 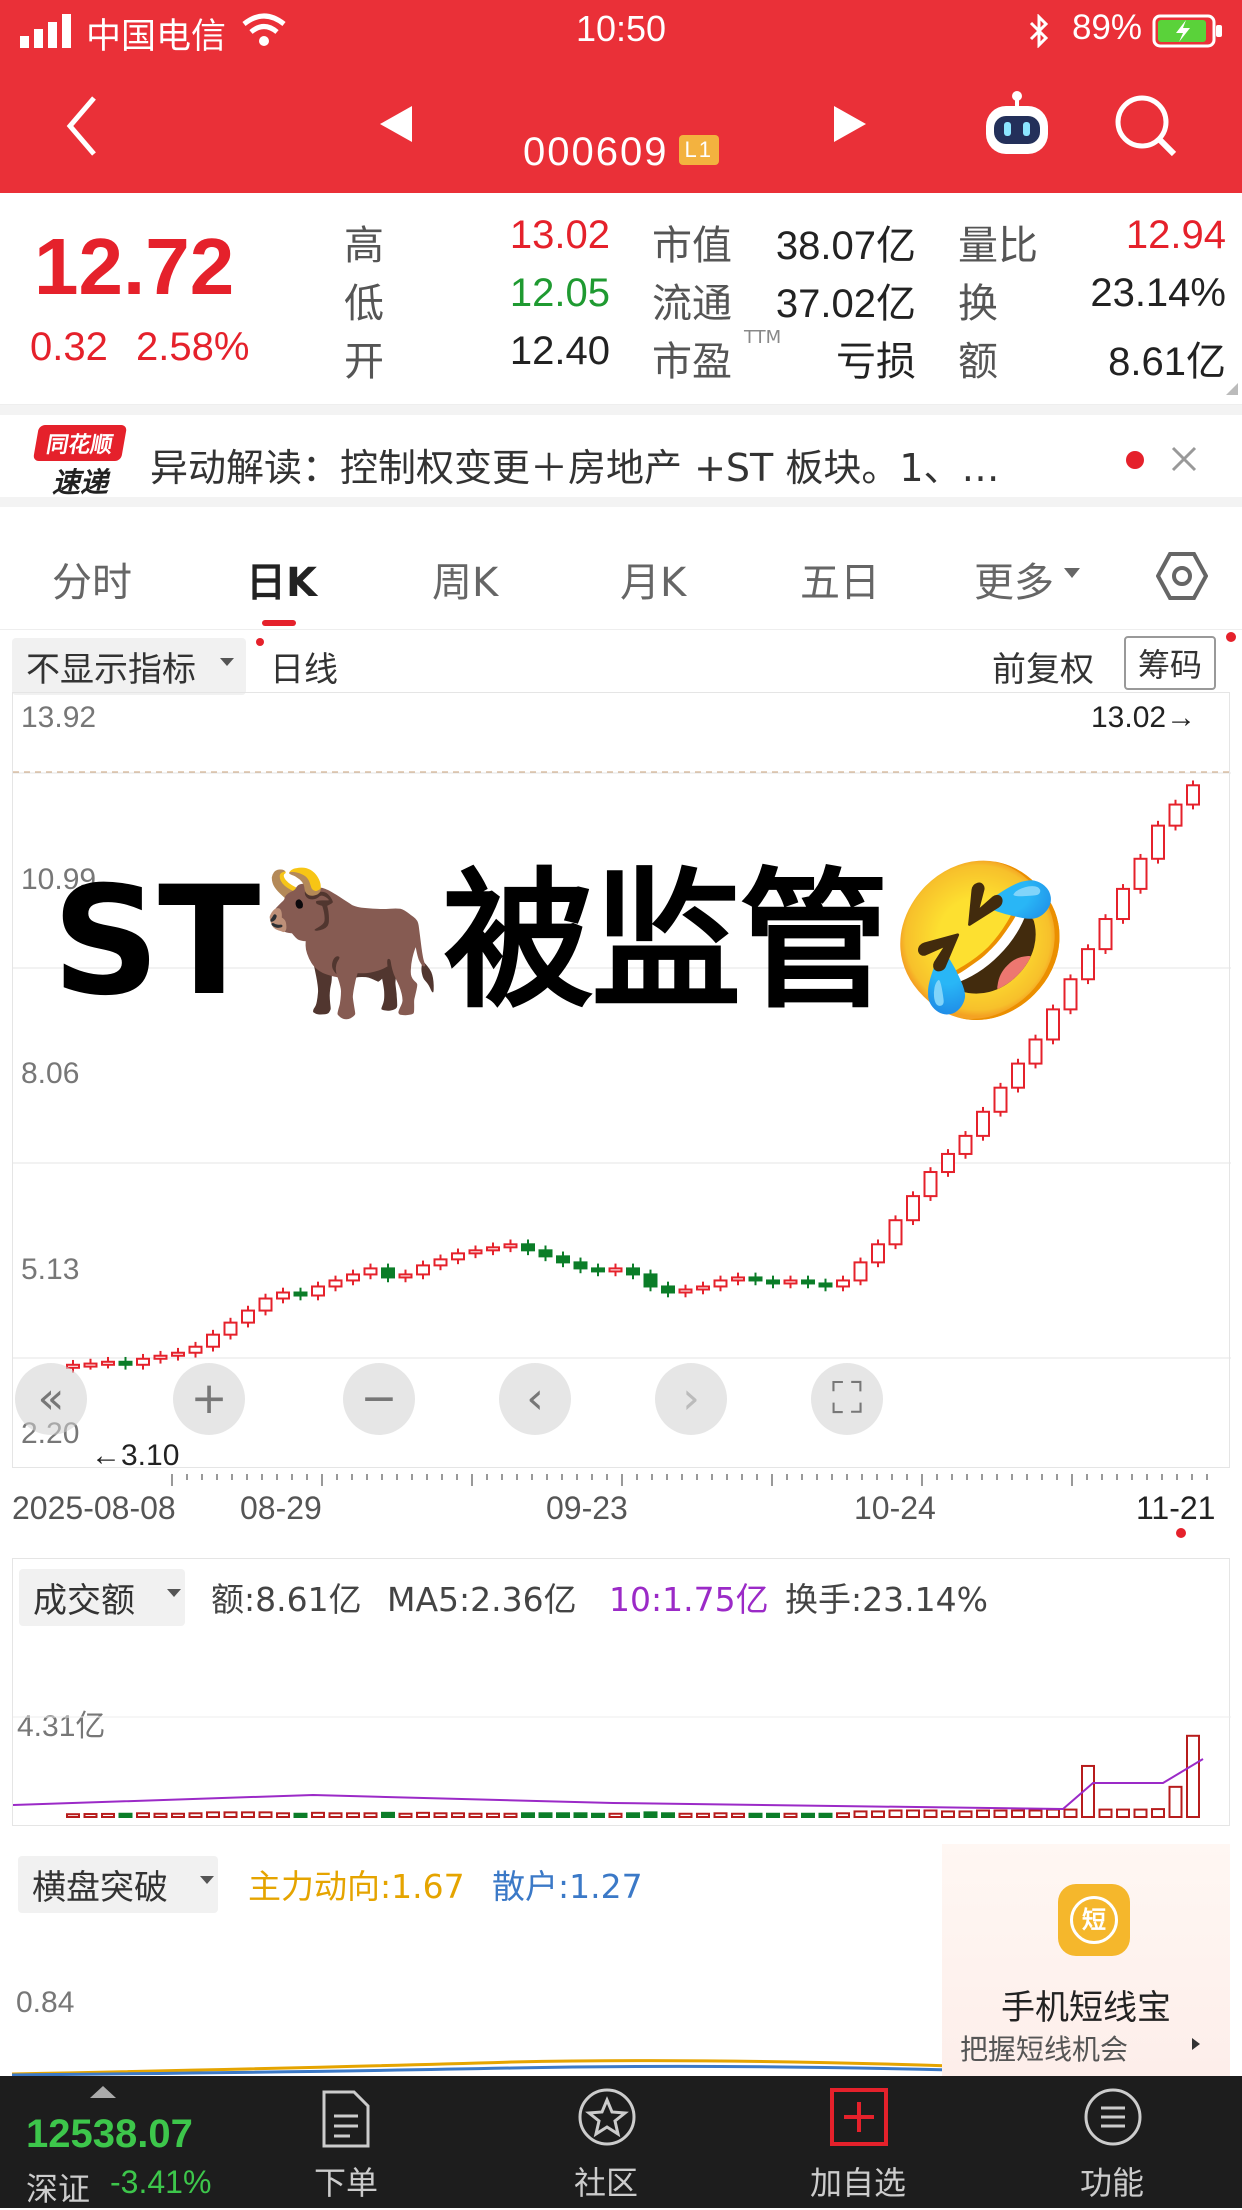 What do you see at coordinates (608, 1784) in the screenshot?
I see `ma10-line` at bounding box center [608, 1784].